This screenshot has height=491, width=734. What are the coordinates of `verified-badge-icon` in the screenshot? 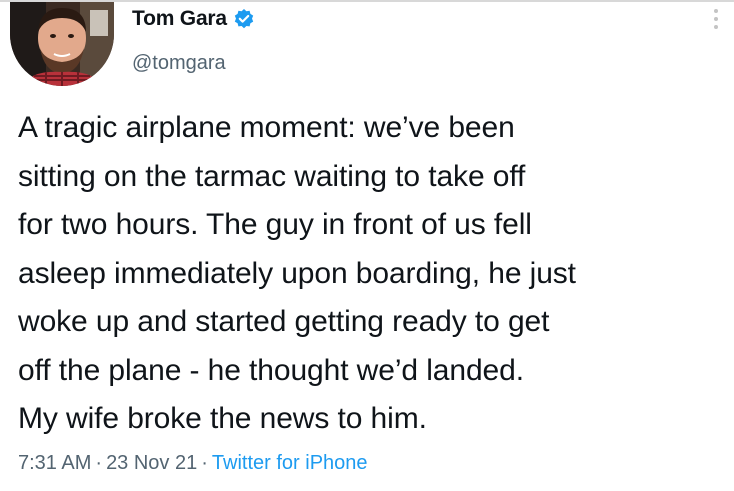 It's located at (244, 19).